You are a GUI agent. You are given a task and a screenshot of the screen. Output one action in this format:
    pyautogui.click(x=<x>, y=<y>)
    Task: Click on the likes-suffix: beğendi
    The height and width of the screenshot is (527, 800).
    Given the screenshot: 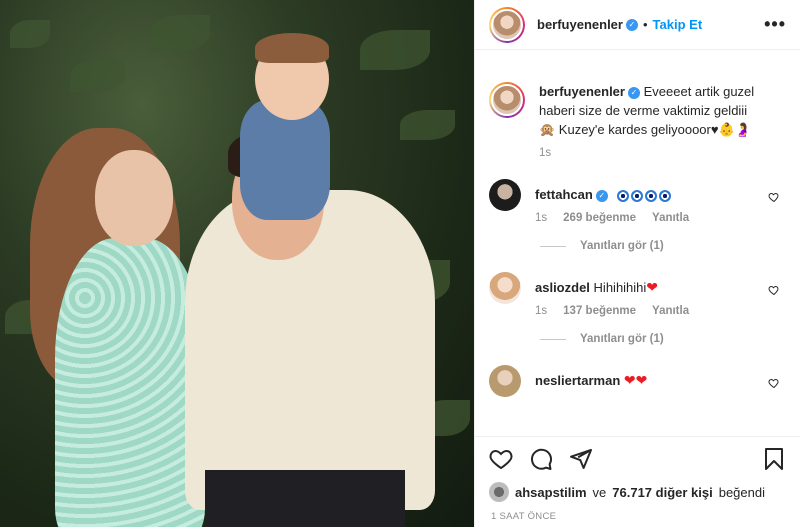 What is the action you would take?
    pyautogui.click(x=741, y=492)
    